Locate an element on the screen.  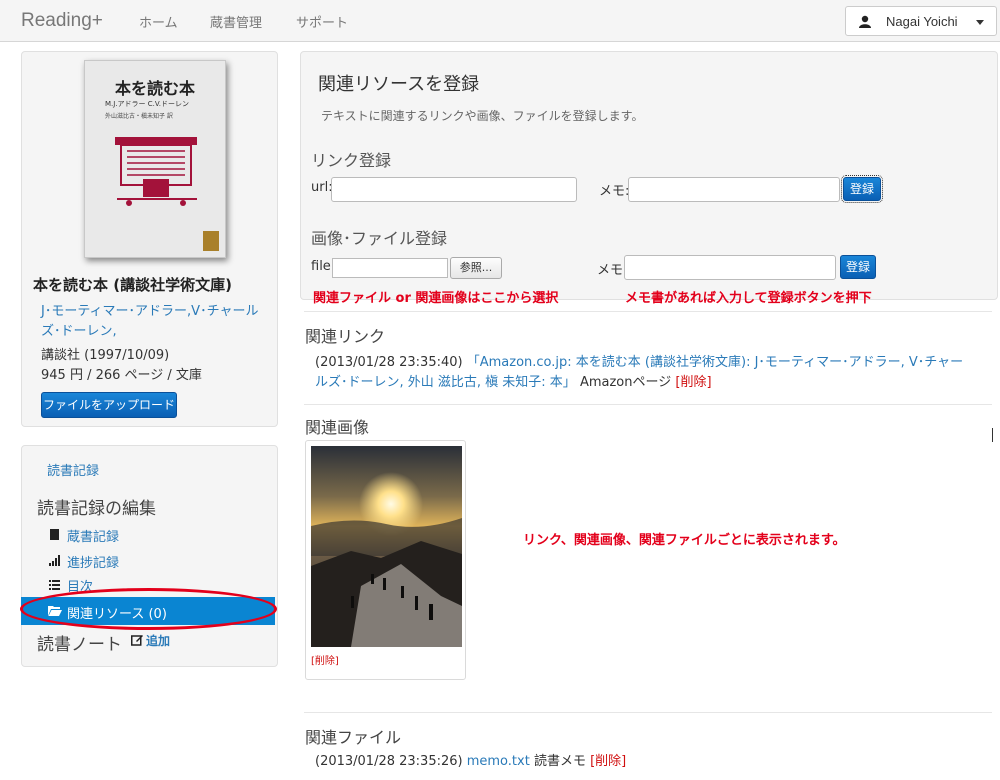
related-link-memo: Amazonページ is located at coordinates (625, 382).